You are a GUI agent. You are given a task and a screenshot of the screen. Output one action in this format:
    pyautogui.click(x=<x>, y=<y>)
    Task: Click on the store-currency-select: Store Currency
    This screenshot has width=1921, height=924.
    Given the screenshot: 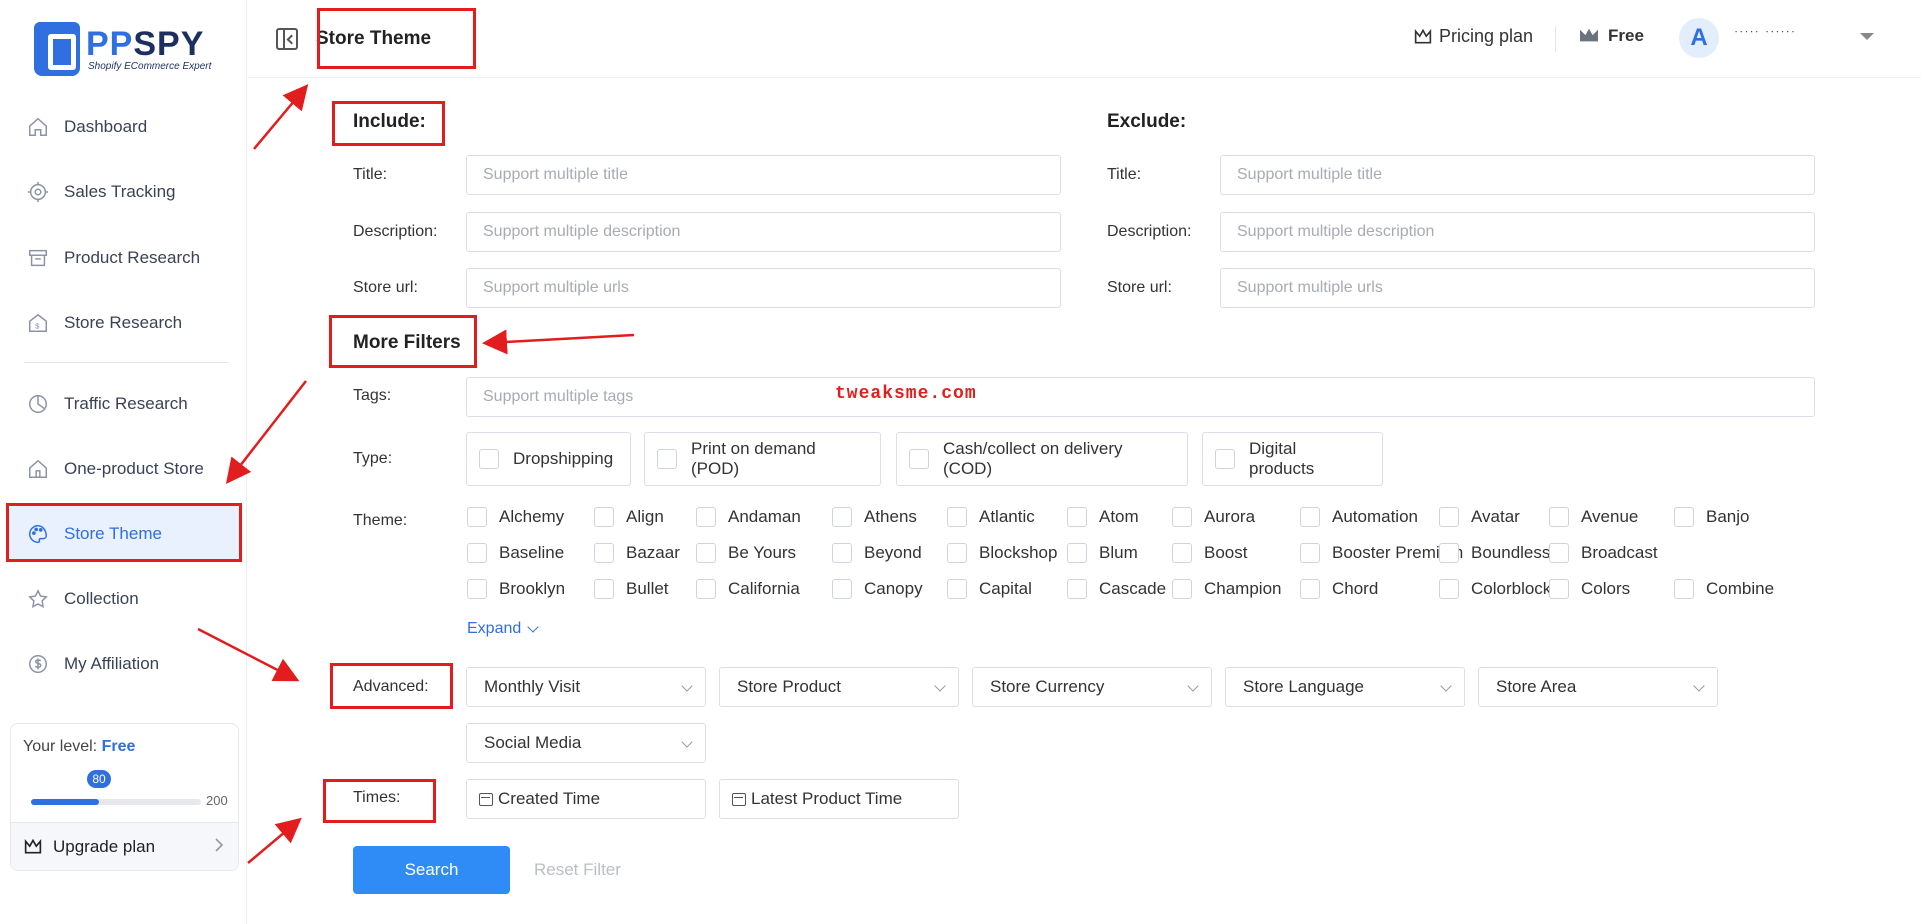 What is the action you would take?
    pyautogui.click(x=1092, y=687)
    